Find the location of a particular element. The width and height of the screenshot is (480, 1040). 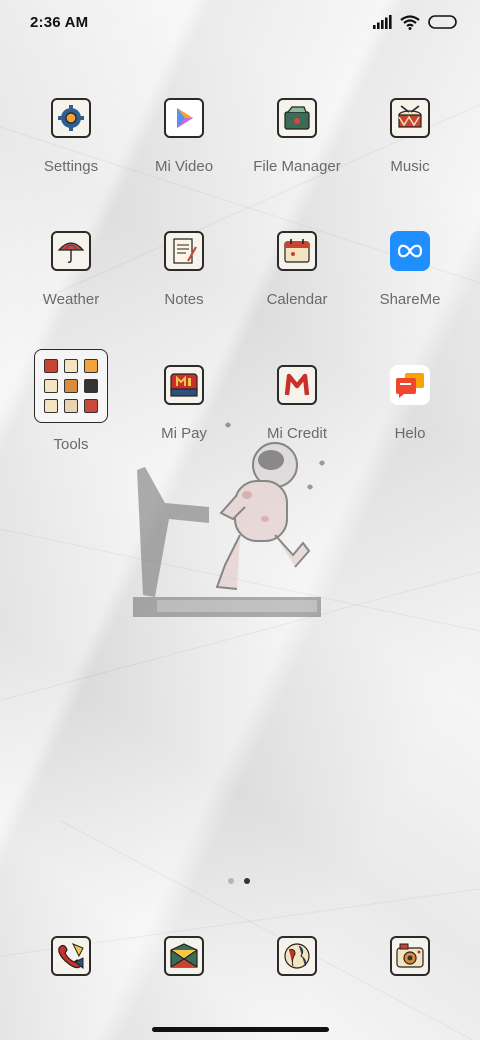

battery-icon is located at coordinates (442, 22).